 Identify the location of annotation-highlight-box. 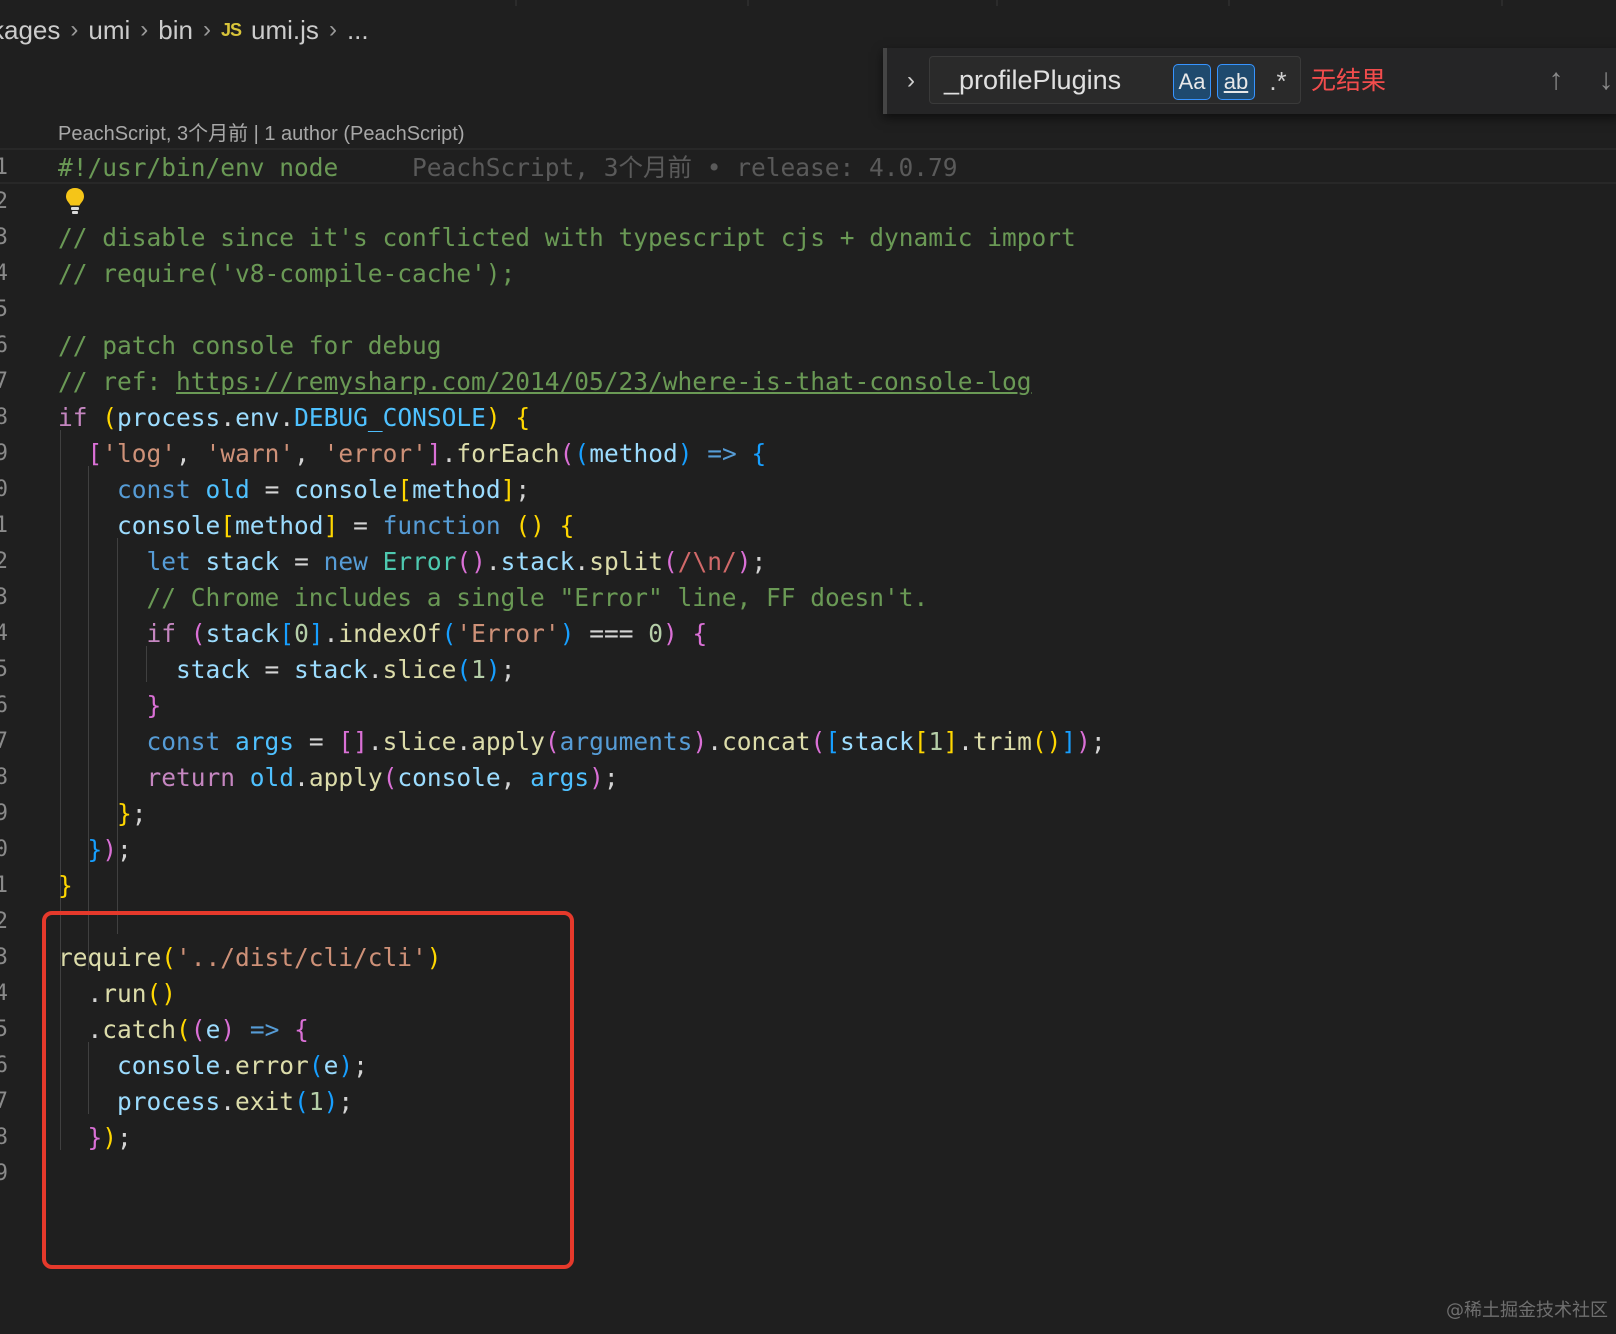
(308, 1090).